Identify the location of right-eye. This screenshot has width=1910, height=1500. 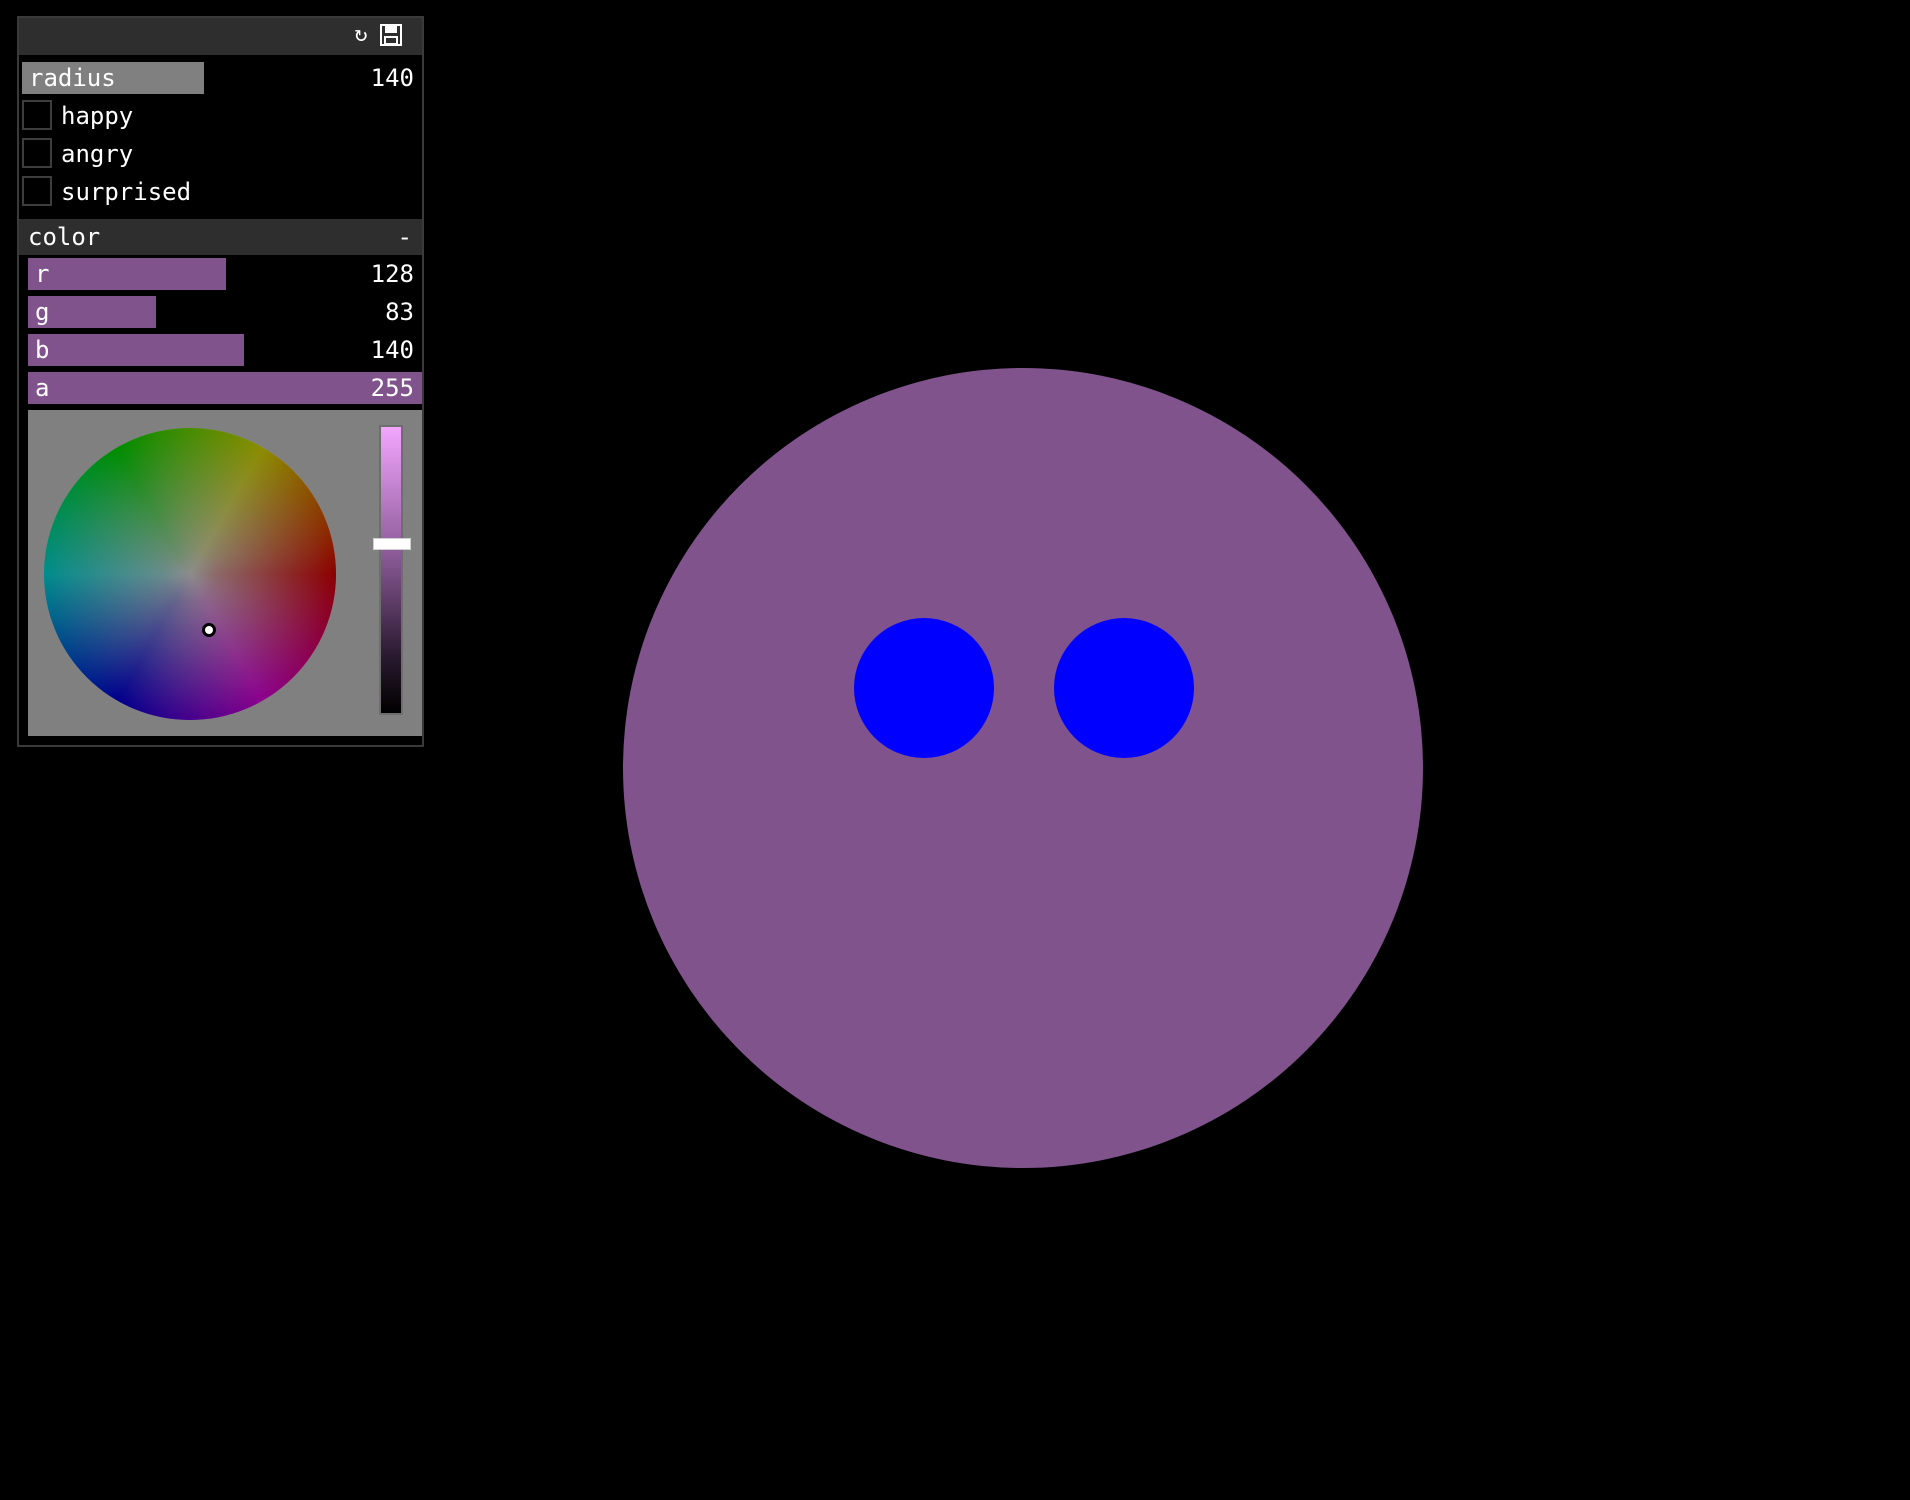
(1124, 688).